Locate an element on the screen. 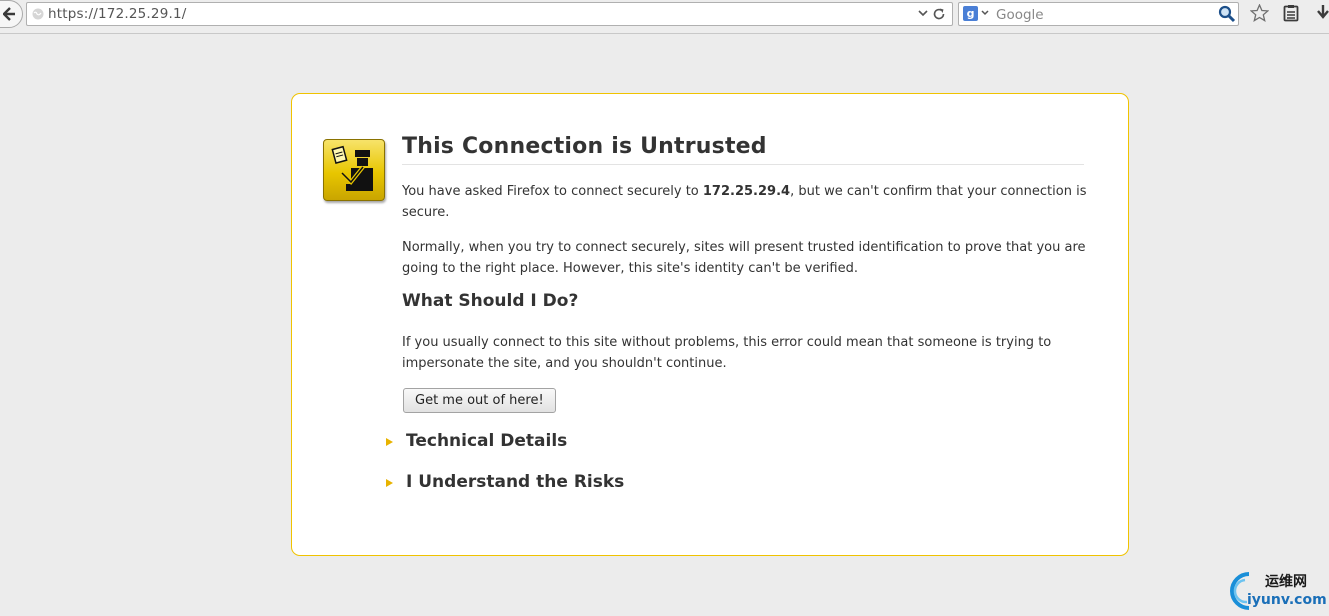  back-arrow-icon is located at coordinates (9, 14).